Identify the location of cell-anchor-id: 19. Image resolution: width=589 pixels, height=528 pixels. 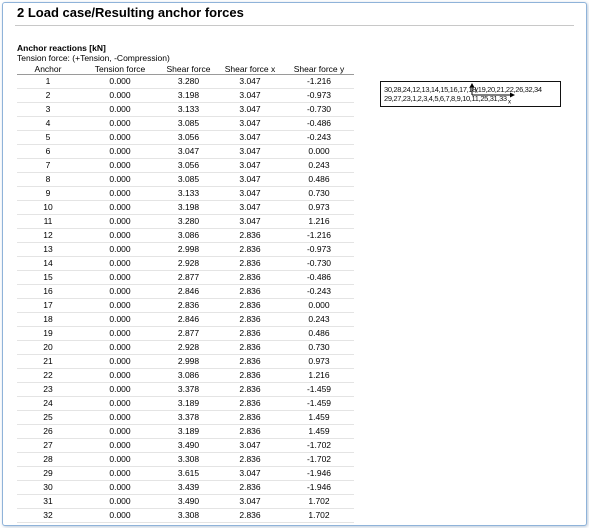
(48, 333).